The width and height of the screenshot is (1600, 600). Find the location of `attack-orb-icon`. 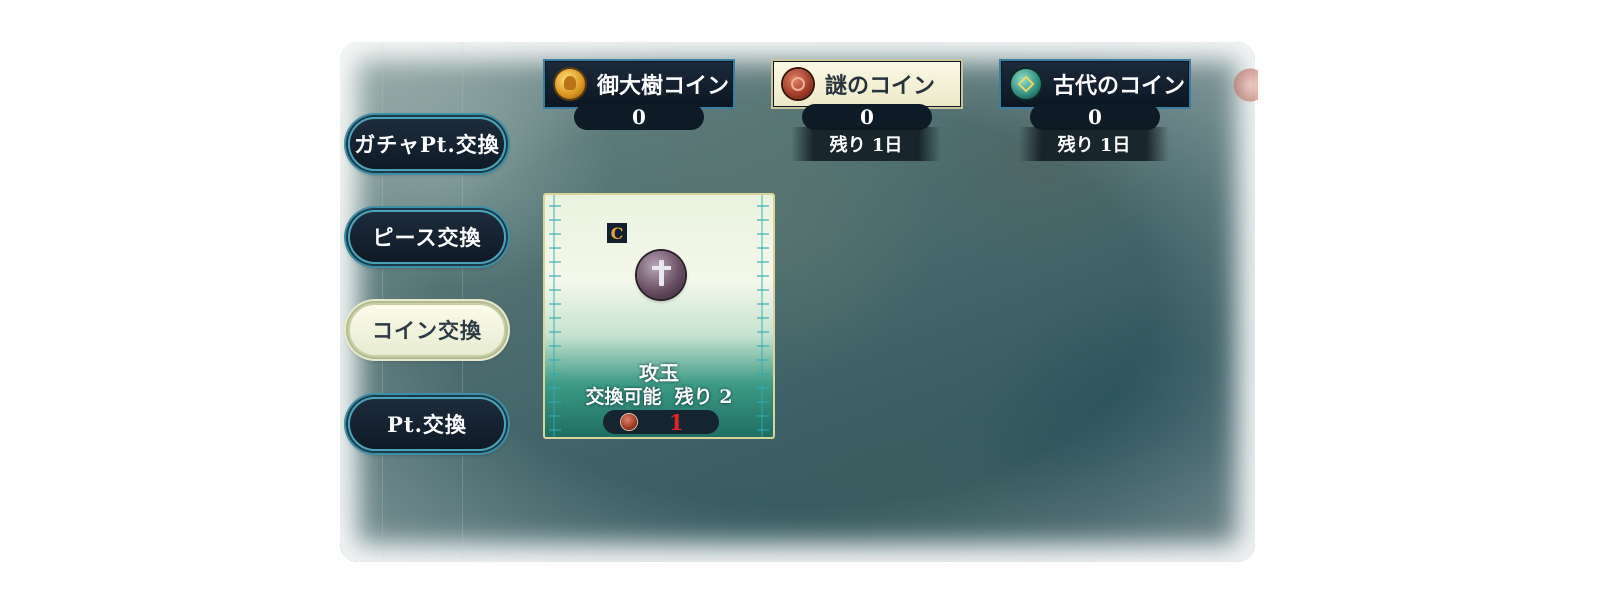

attack-orb-icon is located at coordinates (661, 275).